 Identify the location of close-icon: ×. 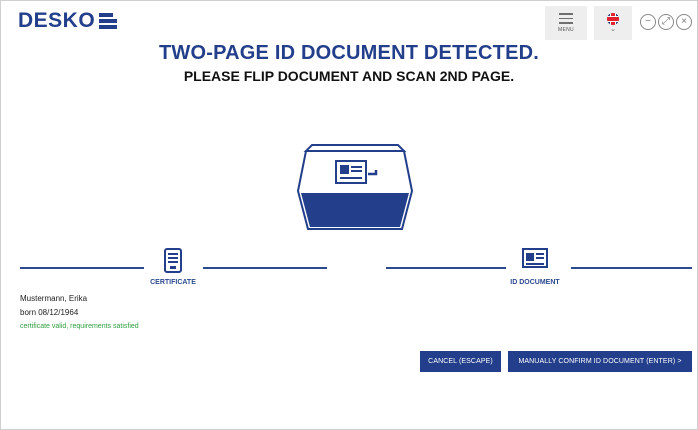
(684, 22).